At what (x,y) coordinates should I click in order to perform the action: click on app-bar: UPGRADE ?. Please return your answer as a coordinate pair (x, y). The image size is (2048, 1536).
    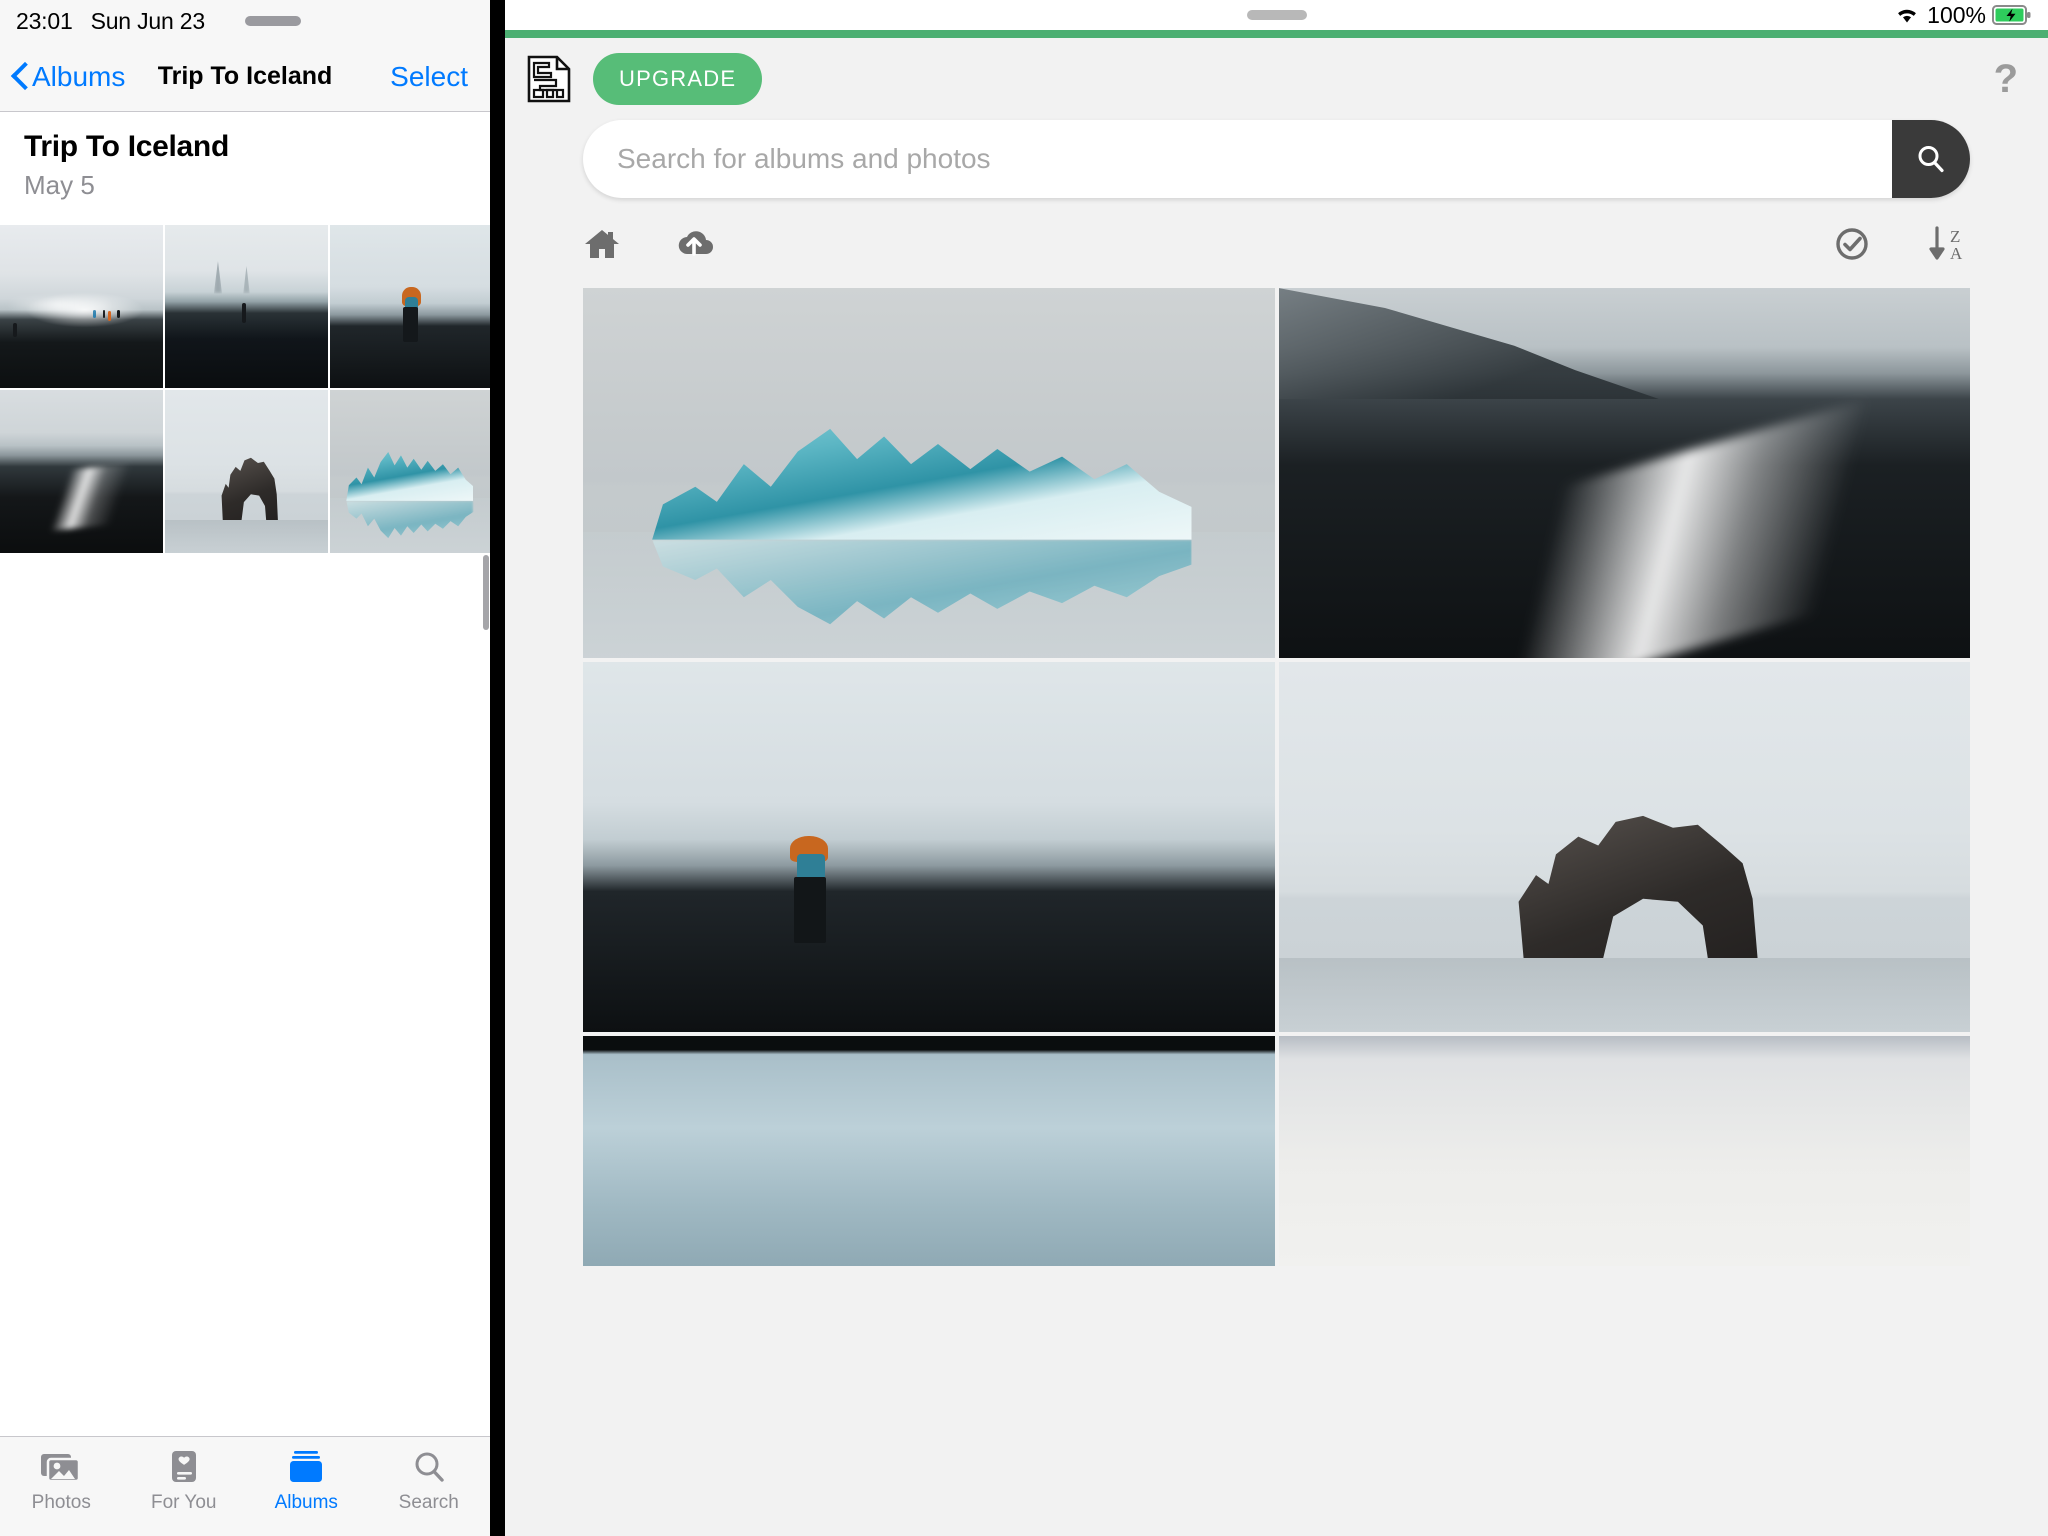
    Looking at the image, I should click on (1276, 79).